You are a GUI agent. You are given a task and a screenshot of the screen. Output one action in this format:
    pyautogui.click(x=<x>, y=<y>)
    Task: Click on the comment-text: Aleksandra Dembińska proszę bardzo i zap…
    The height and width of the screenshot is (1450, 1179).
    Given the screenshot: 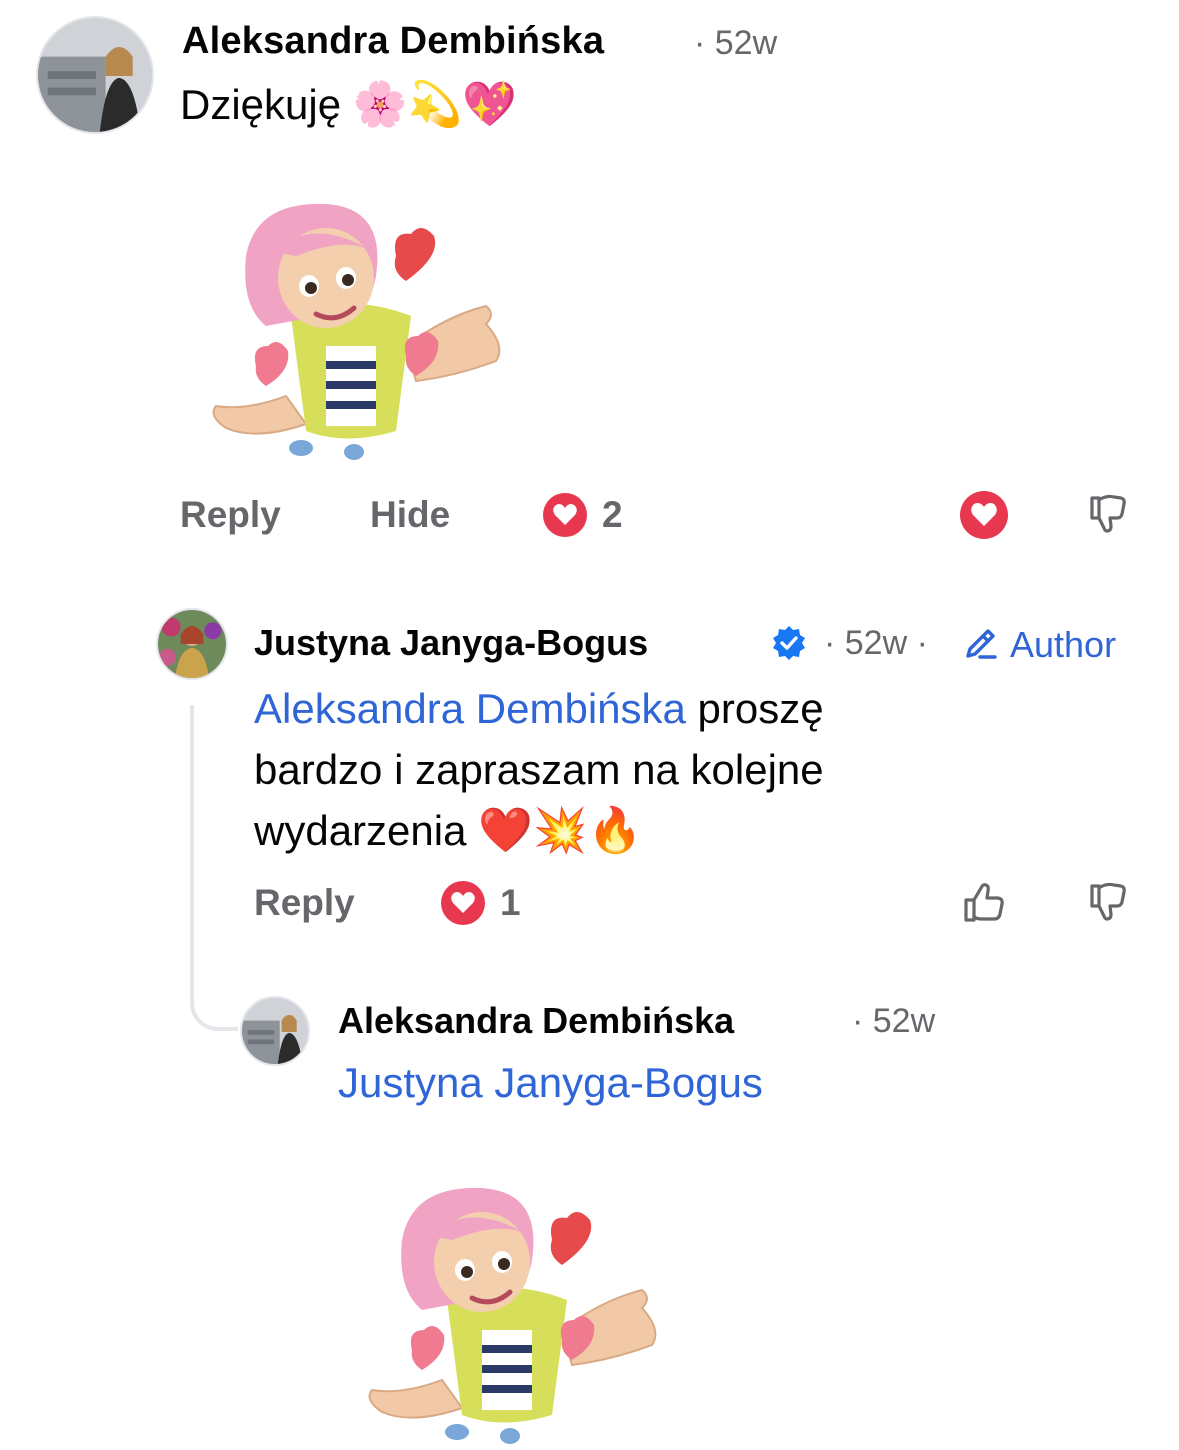 What is the action you would take?
    pyautogui.click(x=704, y=769)
    